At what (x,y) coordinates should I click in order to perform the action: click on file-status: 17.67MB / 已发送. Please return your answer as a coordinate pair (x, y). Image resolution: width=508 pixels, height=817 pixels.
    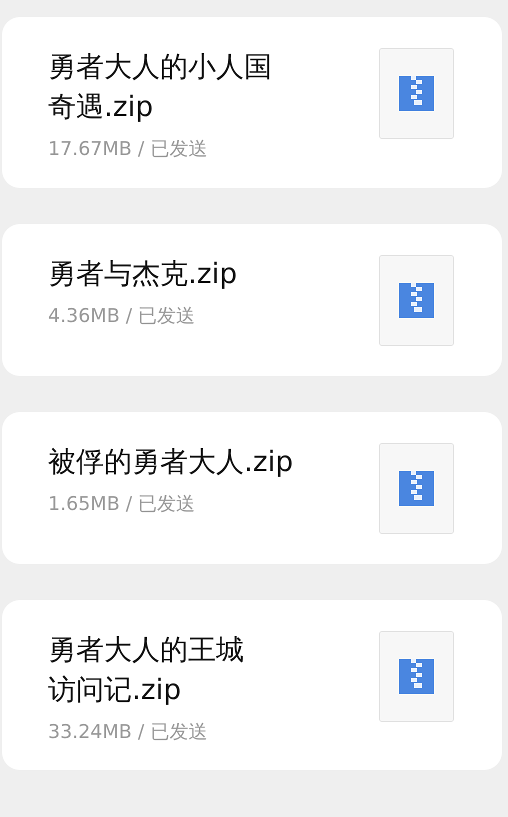
    Looking at the image, I should click on (128, 149).